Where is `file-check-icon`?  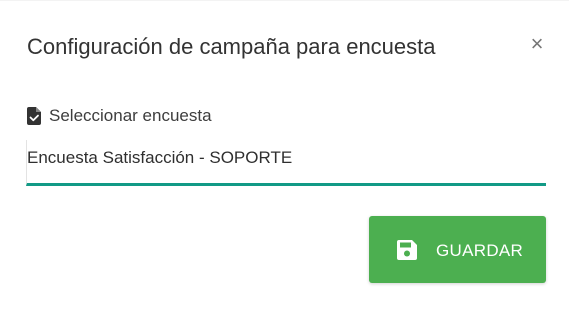
file-check-icon is located at coordinates (34, 116).